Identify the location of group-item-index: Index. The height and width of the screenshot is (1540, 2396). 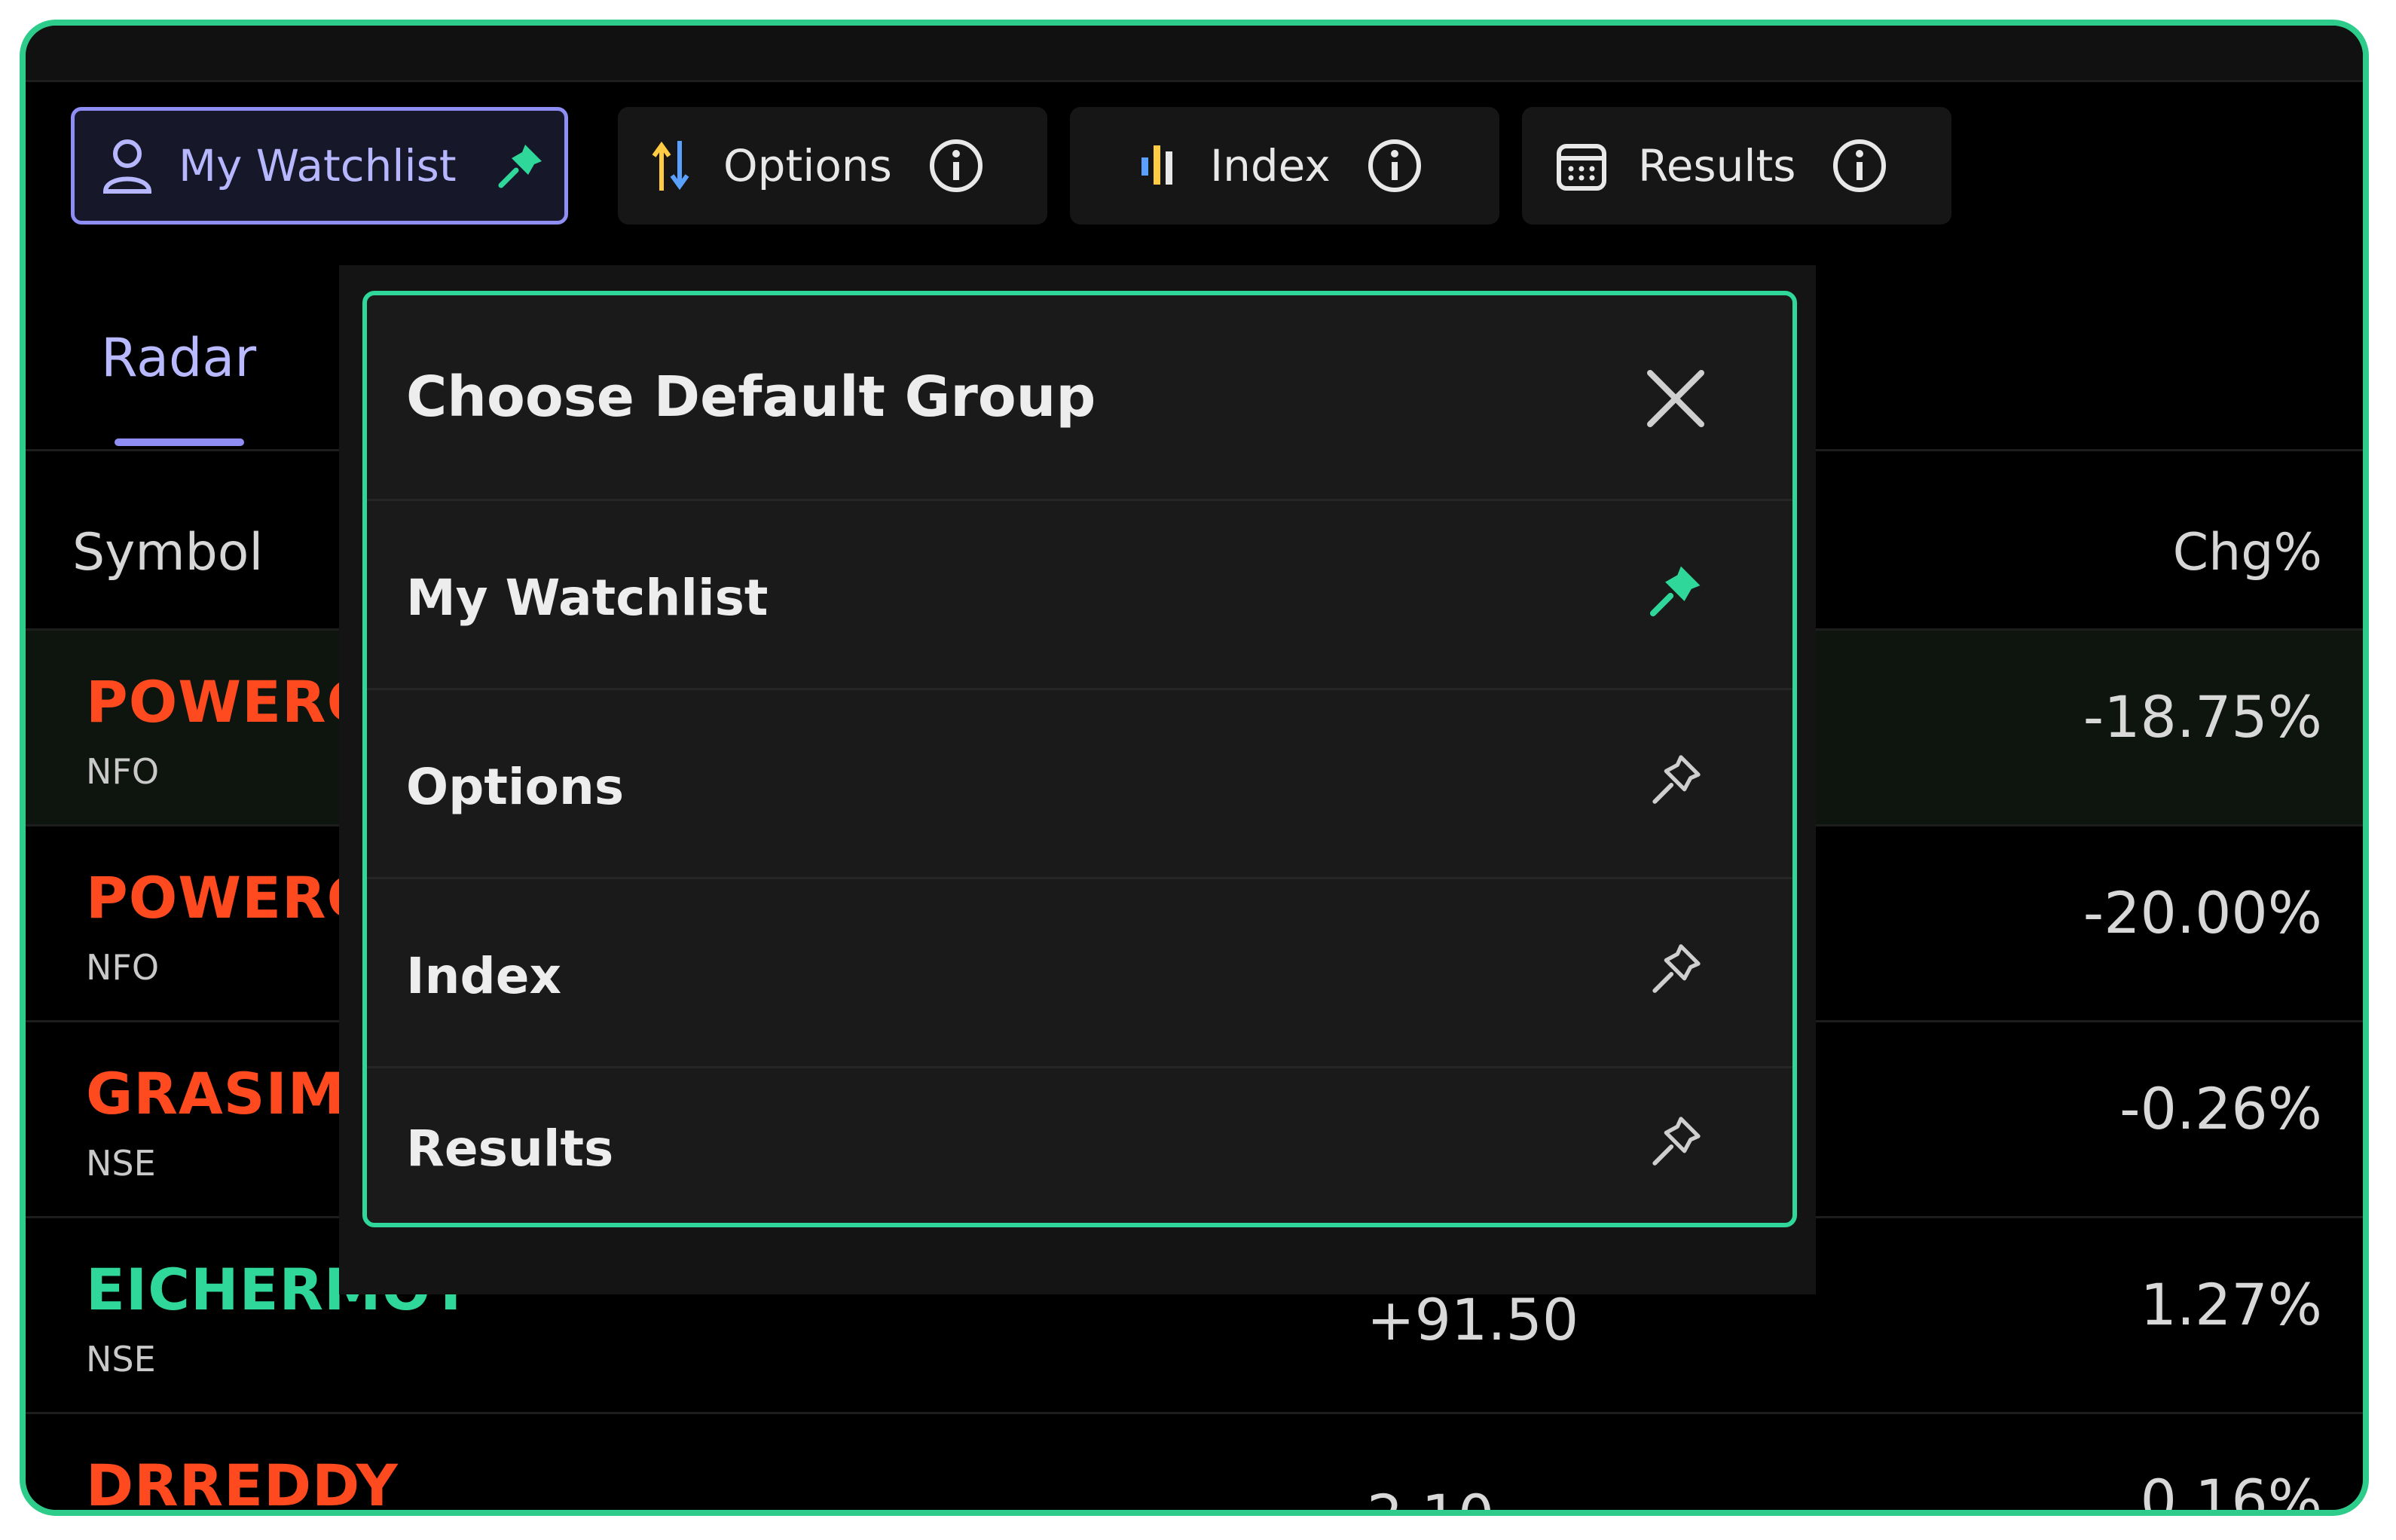
(1079, 973).